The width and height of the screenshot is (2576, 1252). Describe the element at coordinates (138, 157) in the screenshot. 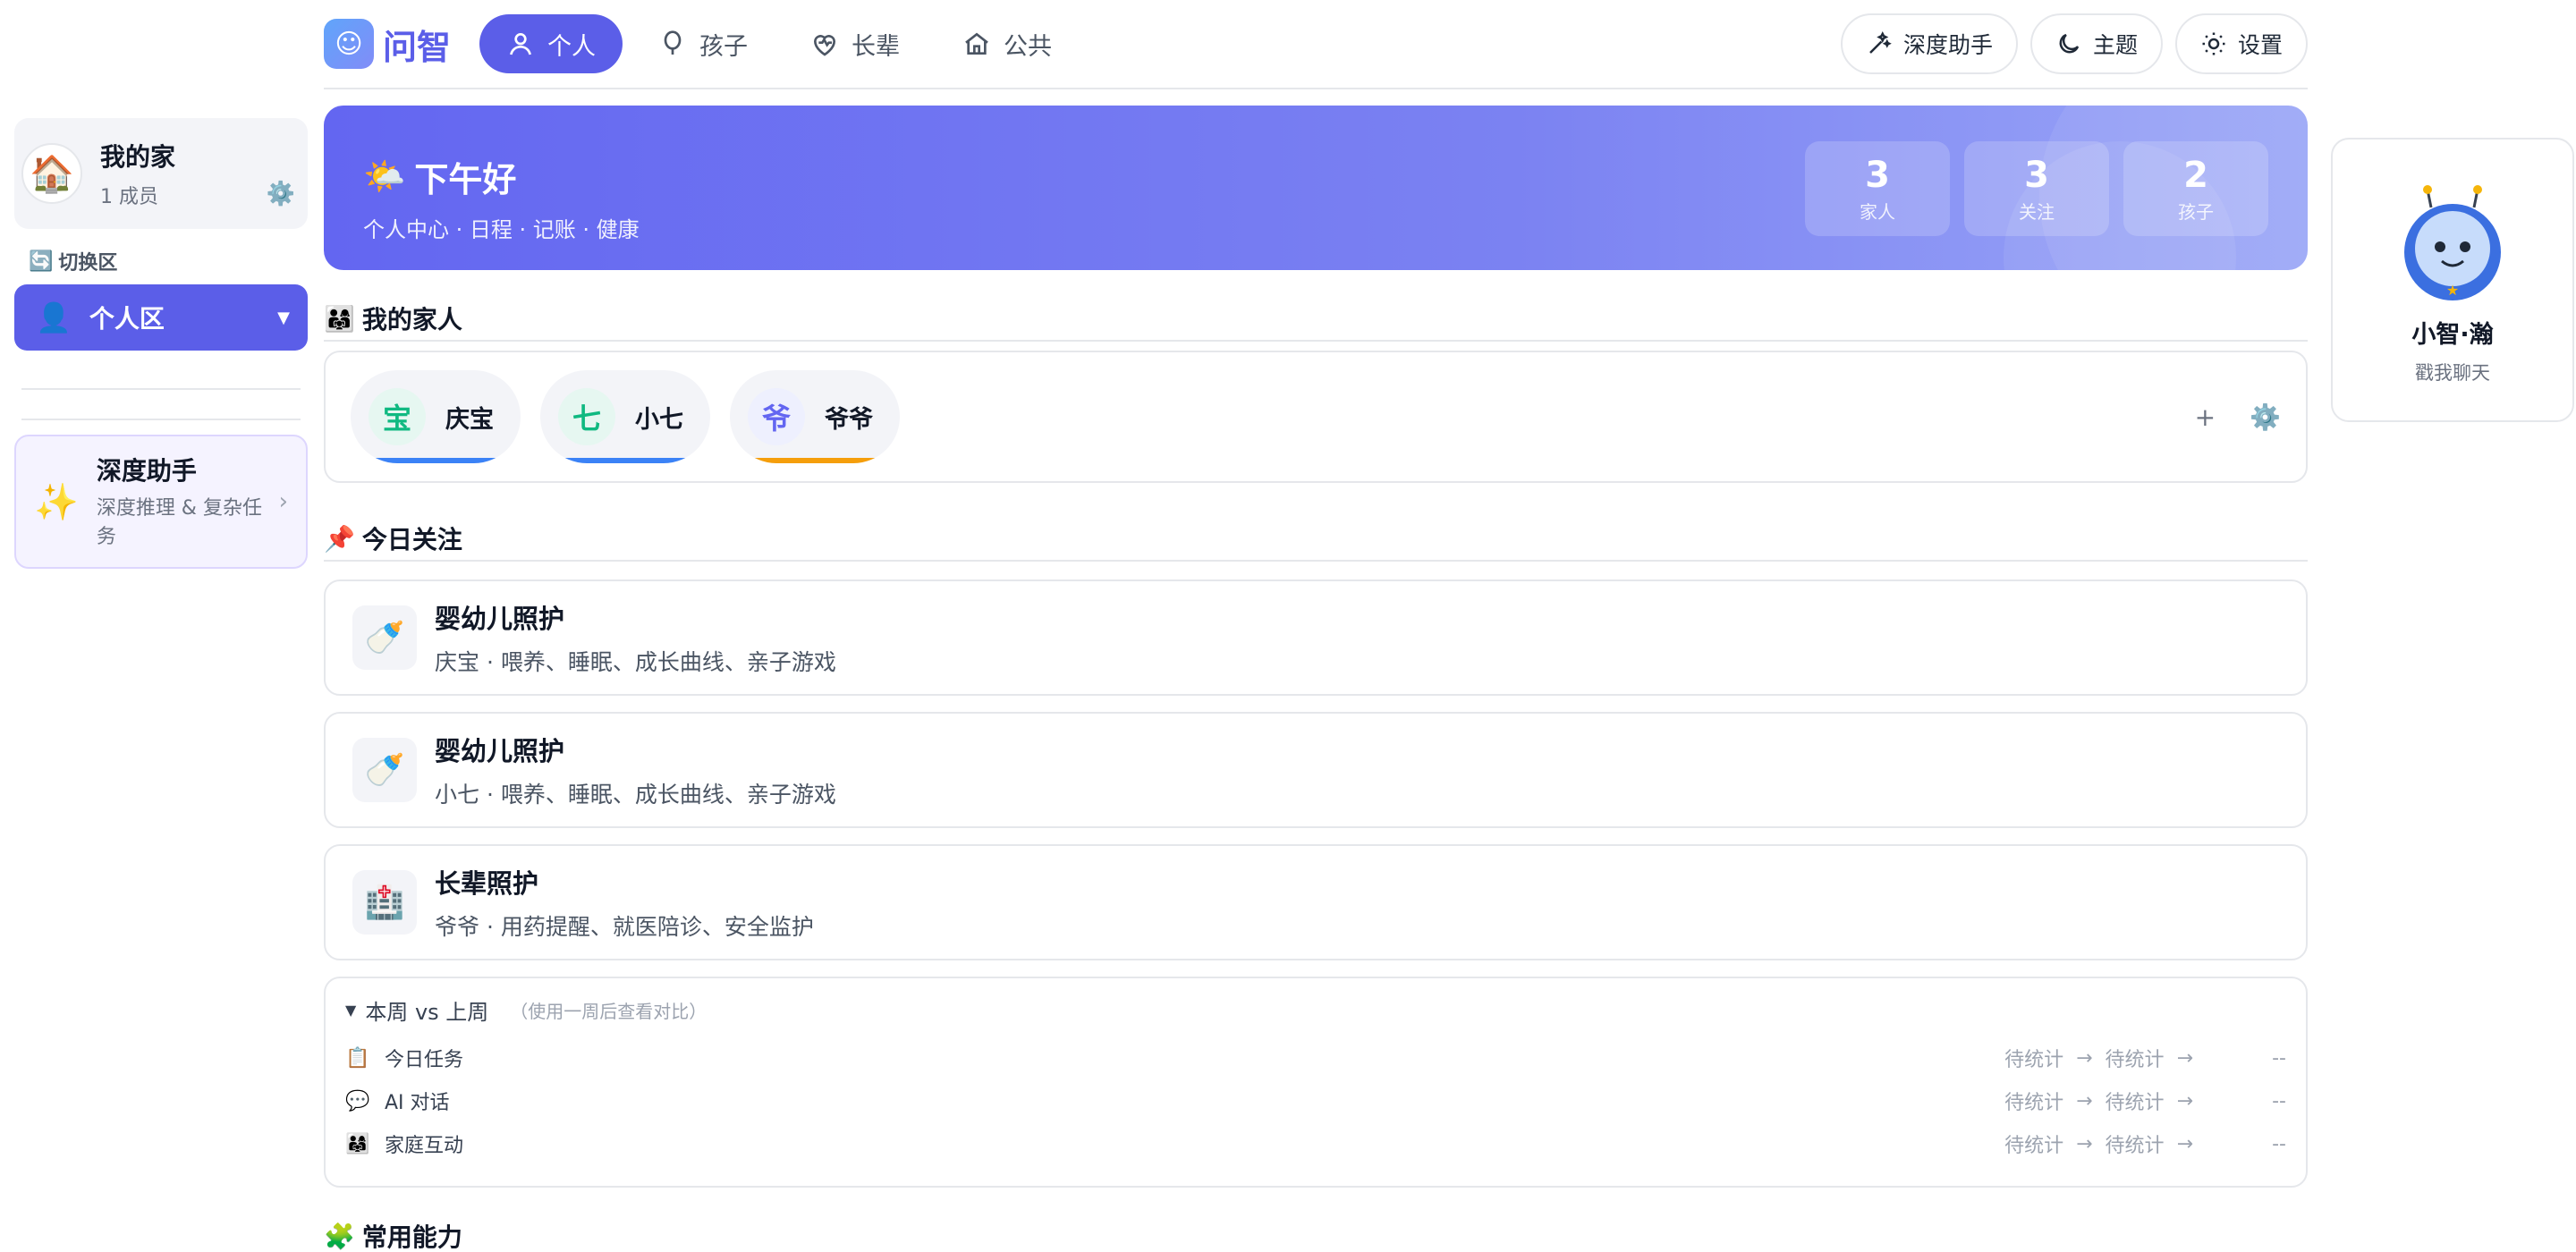

I see `home-name: 我的家` at that location.